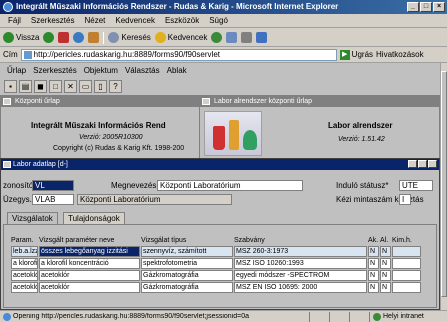 The image size is (447, 322). Describe the element at coordinates (100, 86) in the screenshot. I see `paste-icon: ▯` at that location.